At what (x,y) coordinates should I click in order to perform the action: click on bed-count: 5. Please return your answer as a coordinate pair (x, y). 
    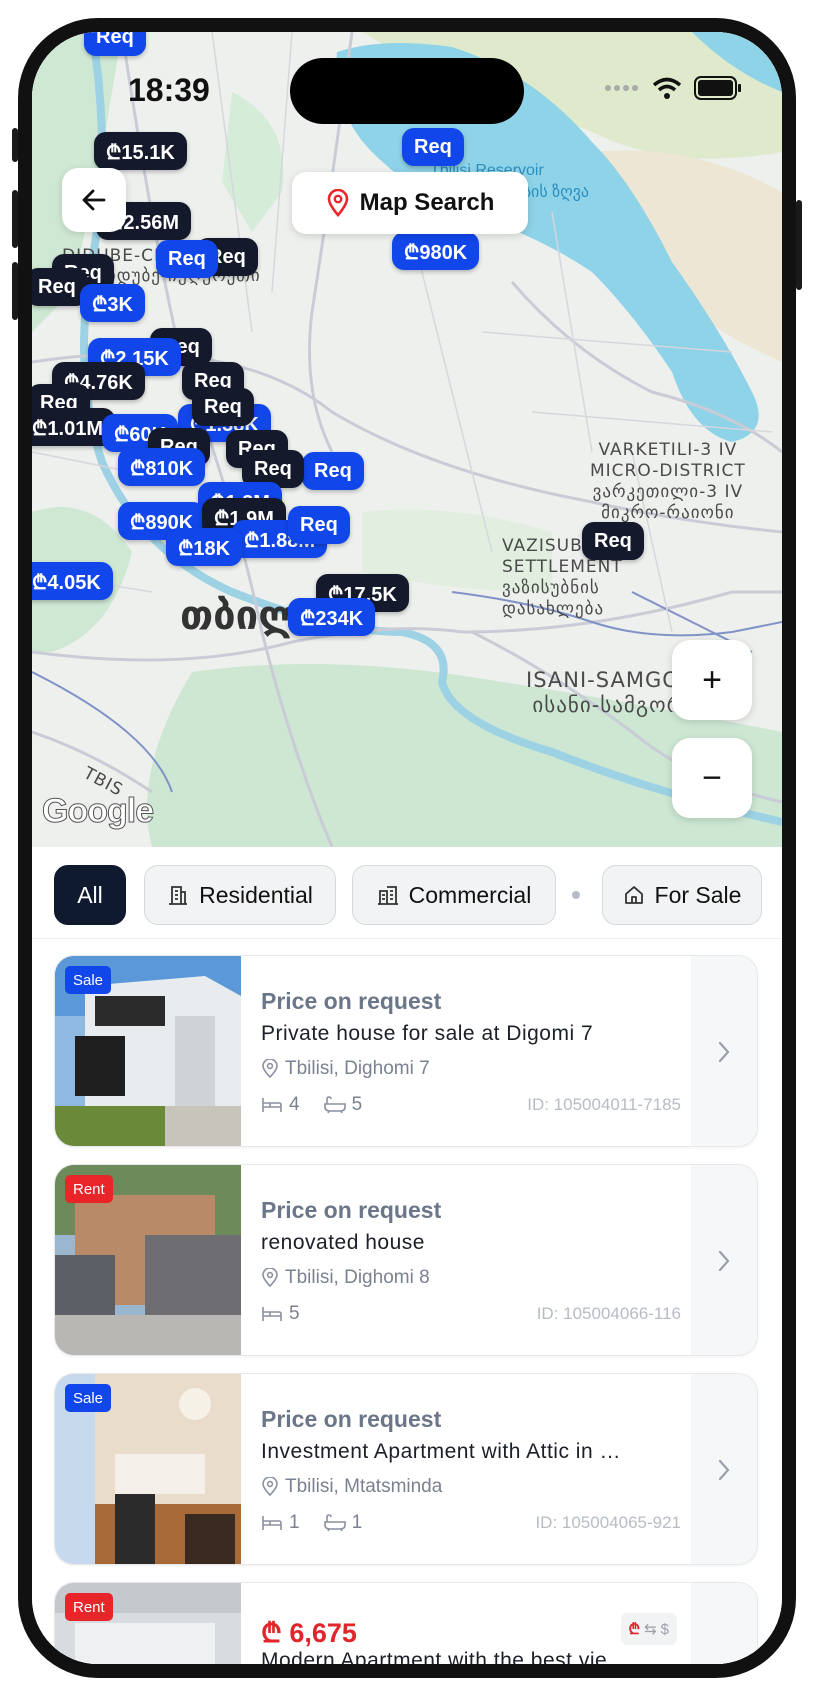
    Looking at the image, I should click on (294, 1313).